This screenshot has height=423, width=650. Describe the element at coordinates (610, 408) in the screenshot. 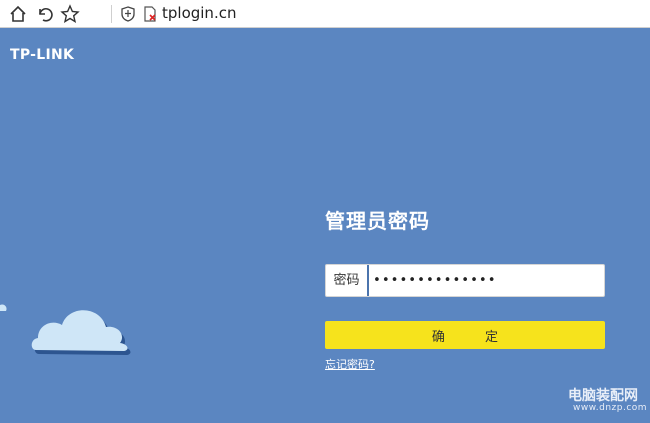

I see `watermark-url: www.dnzp.com` at that location.